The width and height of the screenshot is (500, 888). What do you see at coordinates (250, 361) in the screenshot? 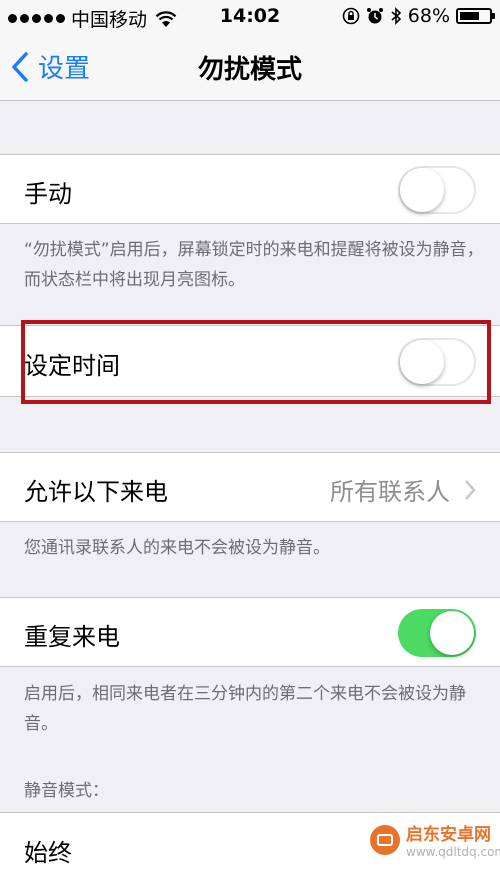
I see `scheduled-row: 设定时间` at bounding box center [250, 361].